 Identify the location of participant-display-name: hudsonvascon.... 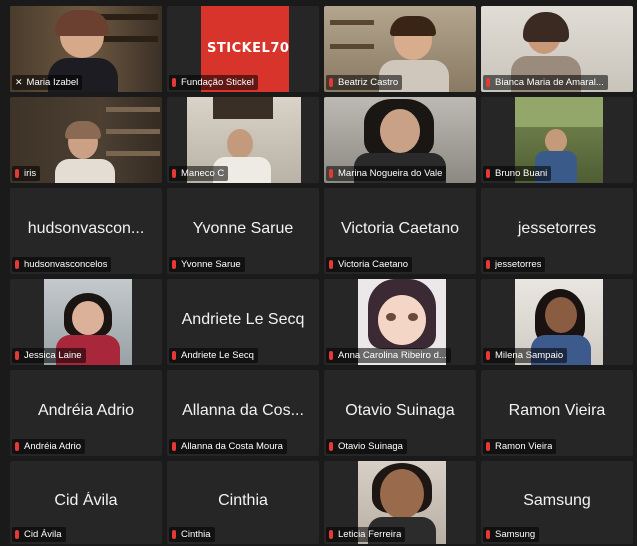
(86, 228).